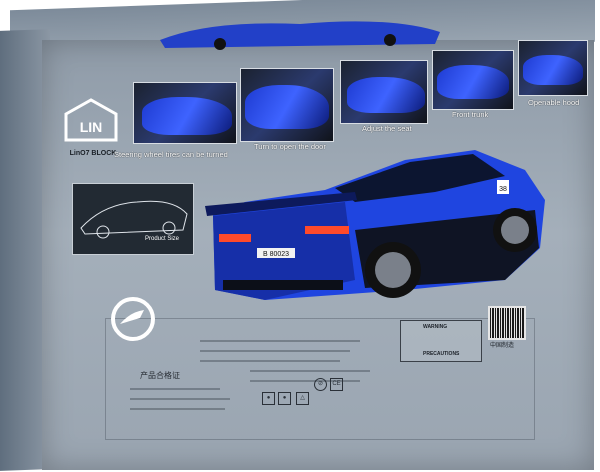 The width and height of the screenshot is (600, 472). Describe the element at coordinates (276, 254) in the screenshot. I see `license-plate: B 80023` at that location.